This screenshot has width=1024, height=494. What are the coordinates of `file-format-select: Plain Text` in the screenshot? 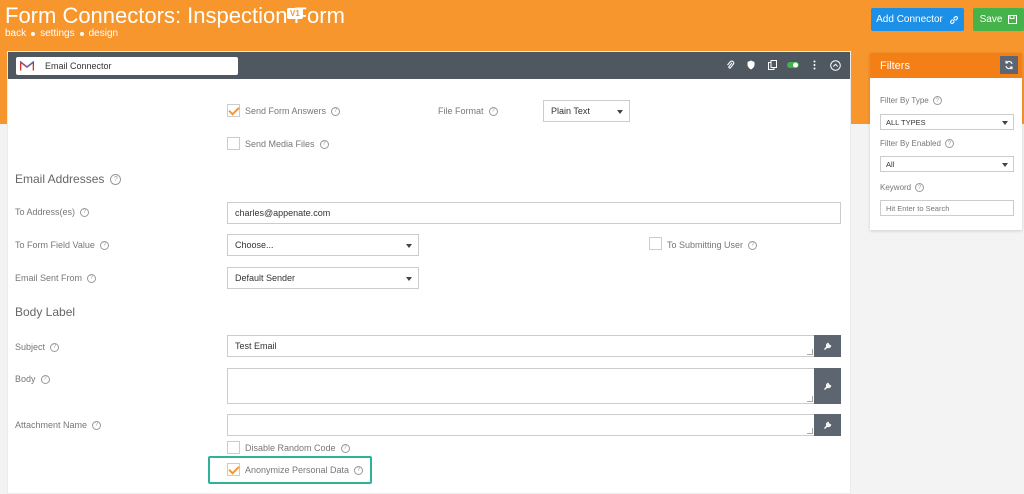 It's located at (586, 111).